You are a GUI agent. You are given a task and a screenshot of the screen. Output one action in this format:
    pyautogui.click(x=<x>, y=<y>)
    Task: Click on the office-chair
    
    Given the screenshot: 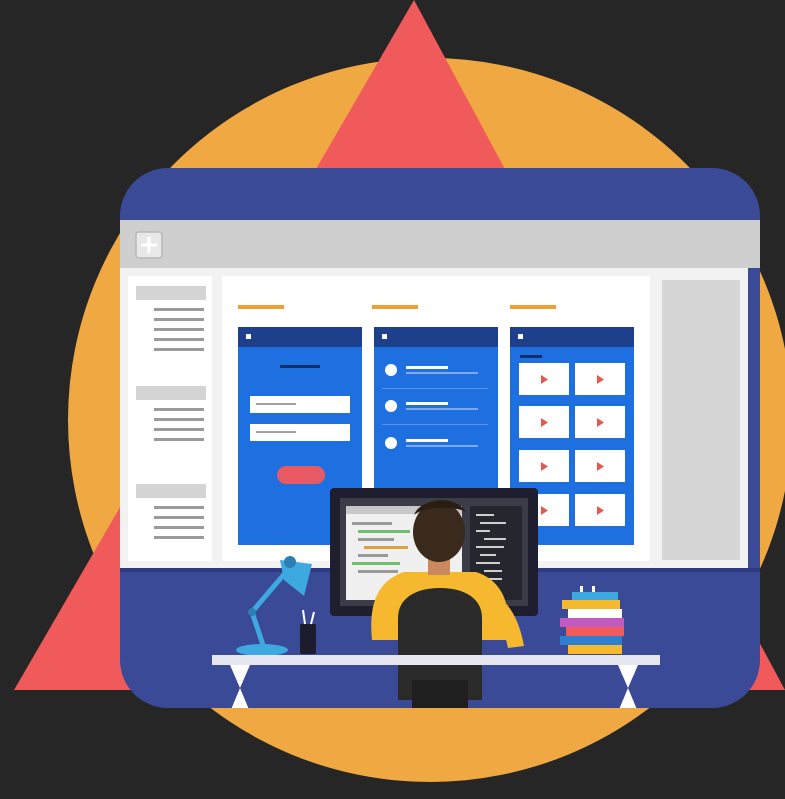 What is the action you would take?
    pyautogui.click(x=440, y=648)
    